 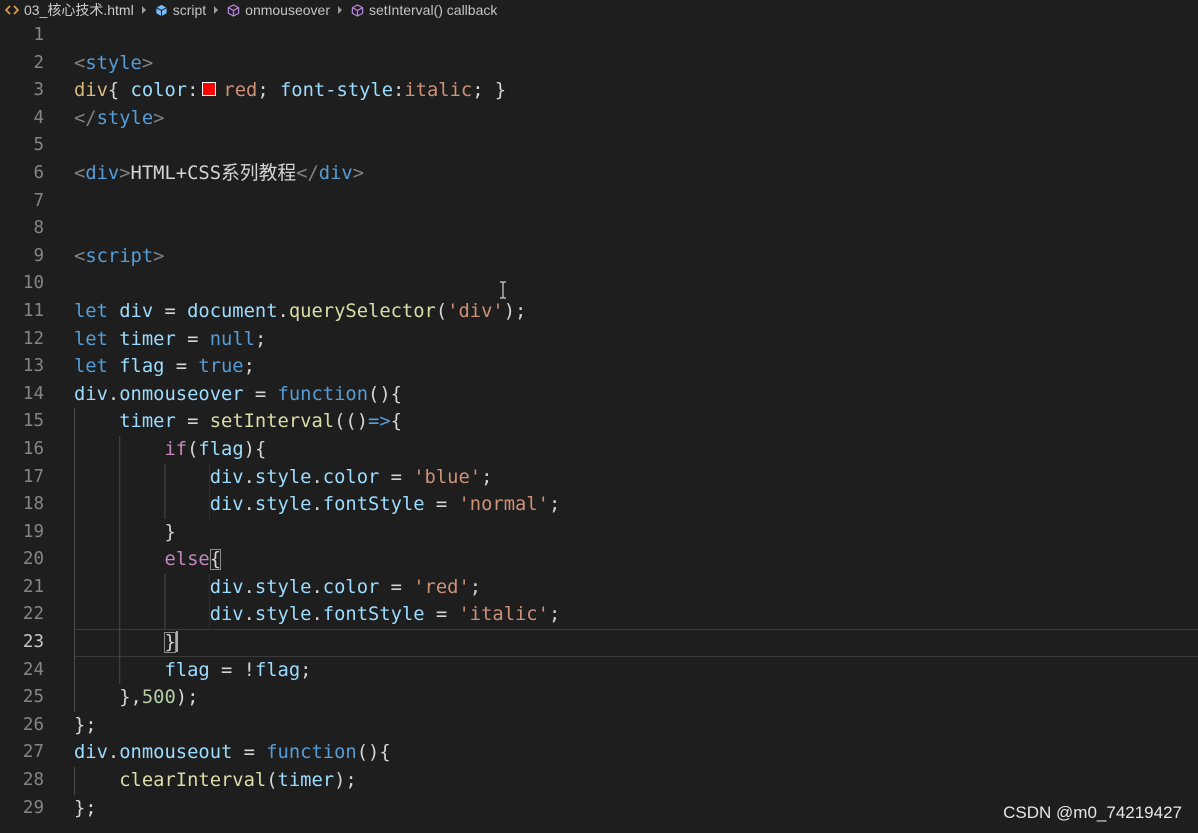 I want to click on line-number: 8, so click(x=38, y=228).